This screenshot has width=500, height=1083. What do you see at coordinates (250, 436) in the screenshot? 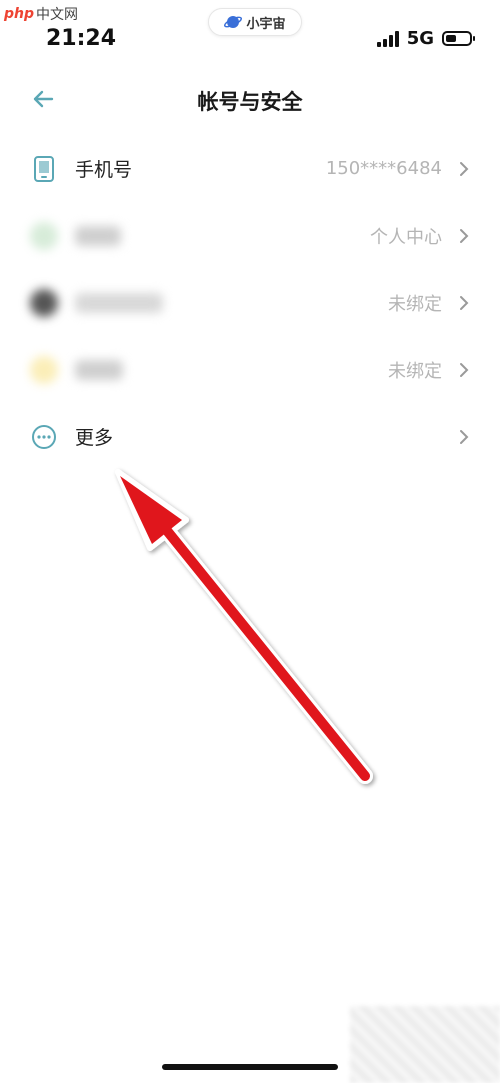
I see `row-more: 更多` at bounding box center [250, 436].